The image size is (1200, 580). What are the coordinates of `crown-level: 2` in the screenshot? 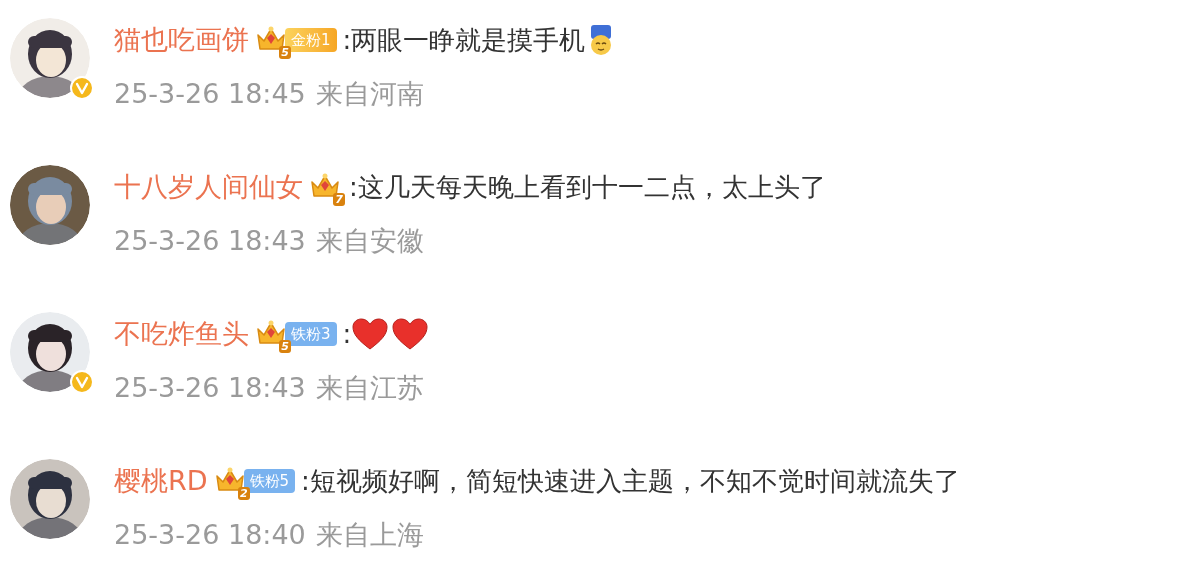 It's located at (243, 493).